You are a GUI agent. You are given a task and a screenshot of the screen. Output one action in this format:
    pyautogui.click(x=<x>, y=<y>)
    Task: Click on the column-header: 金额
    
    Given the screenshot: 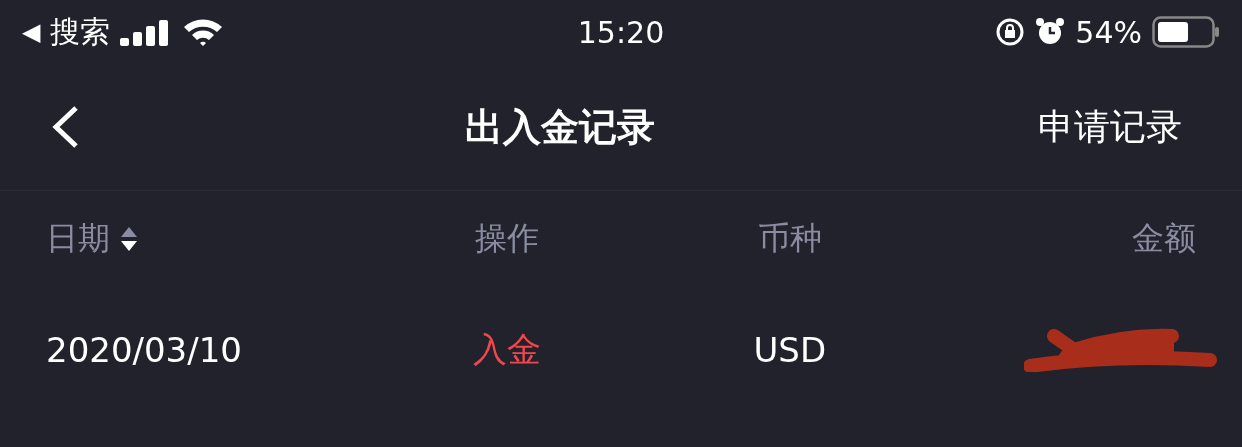 What is the action you would take?
    pyautogui.click(x=1164, y=238)
    